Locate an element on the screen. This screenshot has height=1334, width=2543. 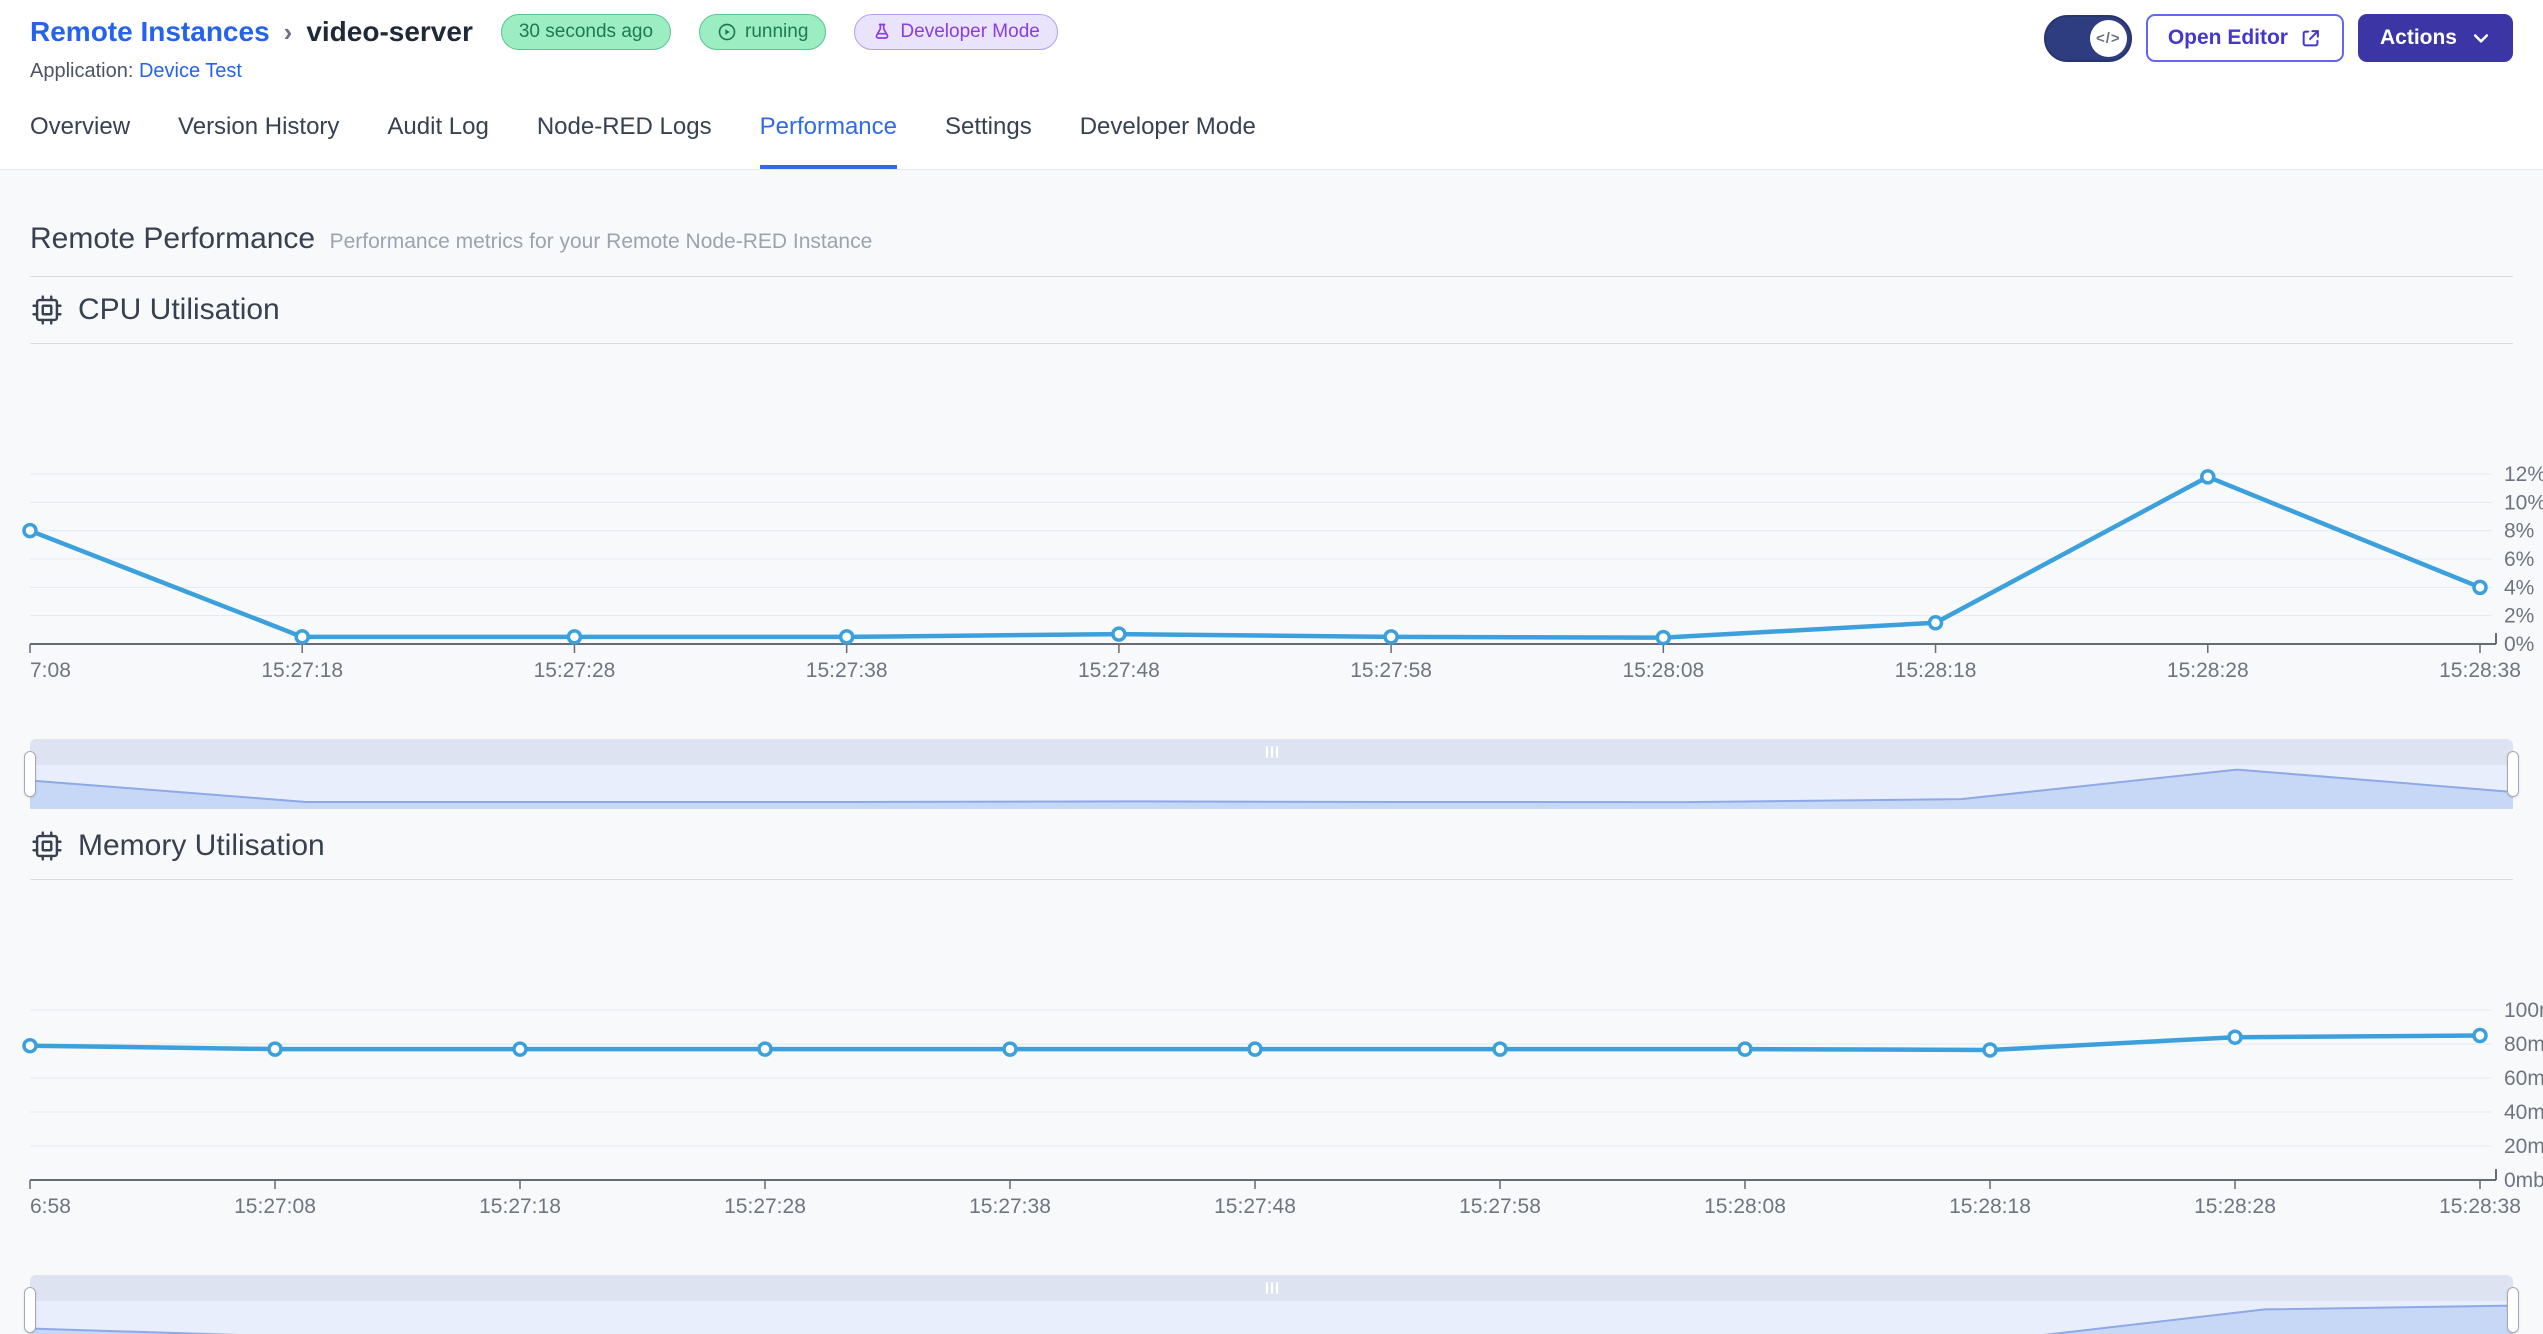
page-title: Remote Performance is located at coordinates (173, 238).